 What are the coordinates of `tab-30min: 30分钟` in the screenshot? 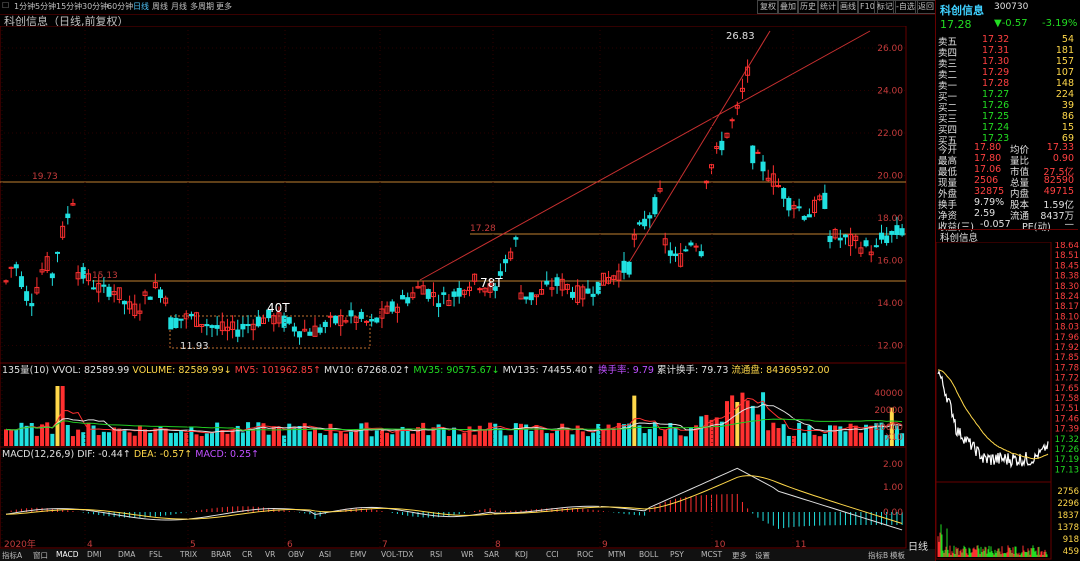 It's located at (95, 6).